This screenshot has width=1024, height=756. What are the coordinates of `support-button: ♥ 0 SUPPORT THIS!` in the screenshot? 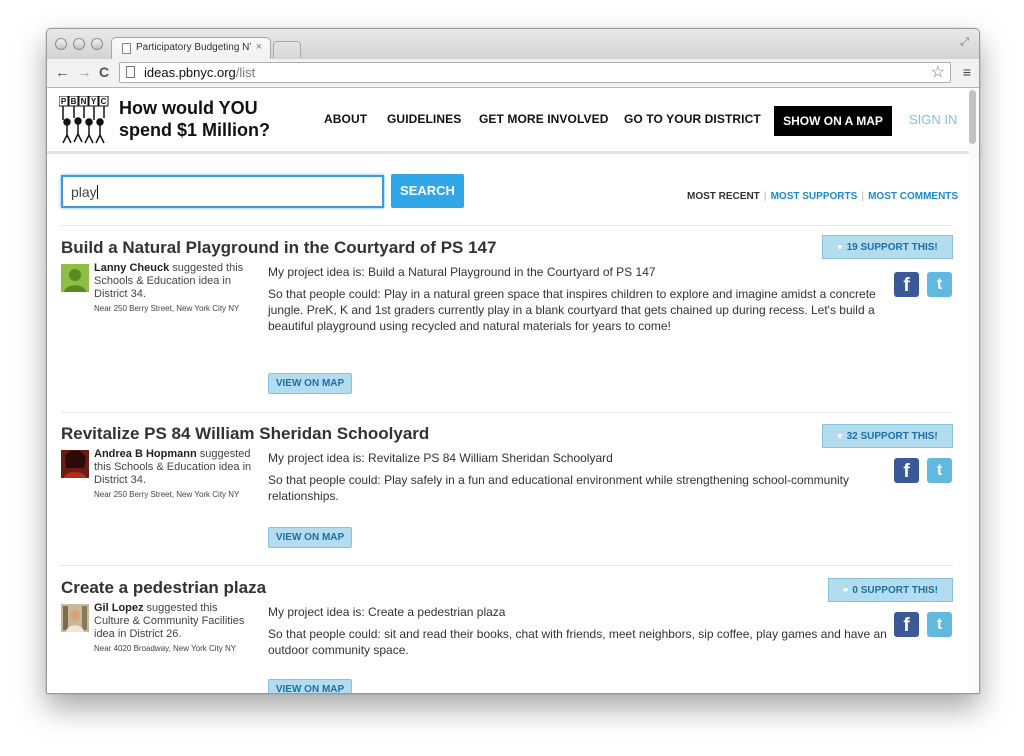 It's located at (890, 590).